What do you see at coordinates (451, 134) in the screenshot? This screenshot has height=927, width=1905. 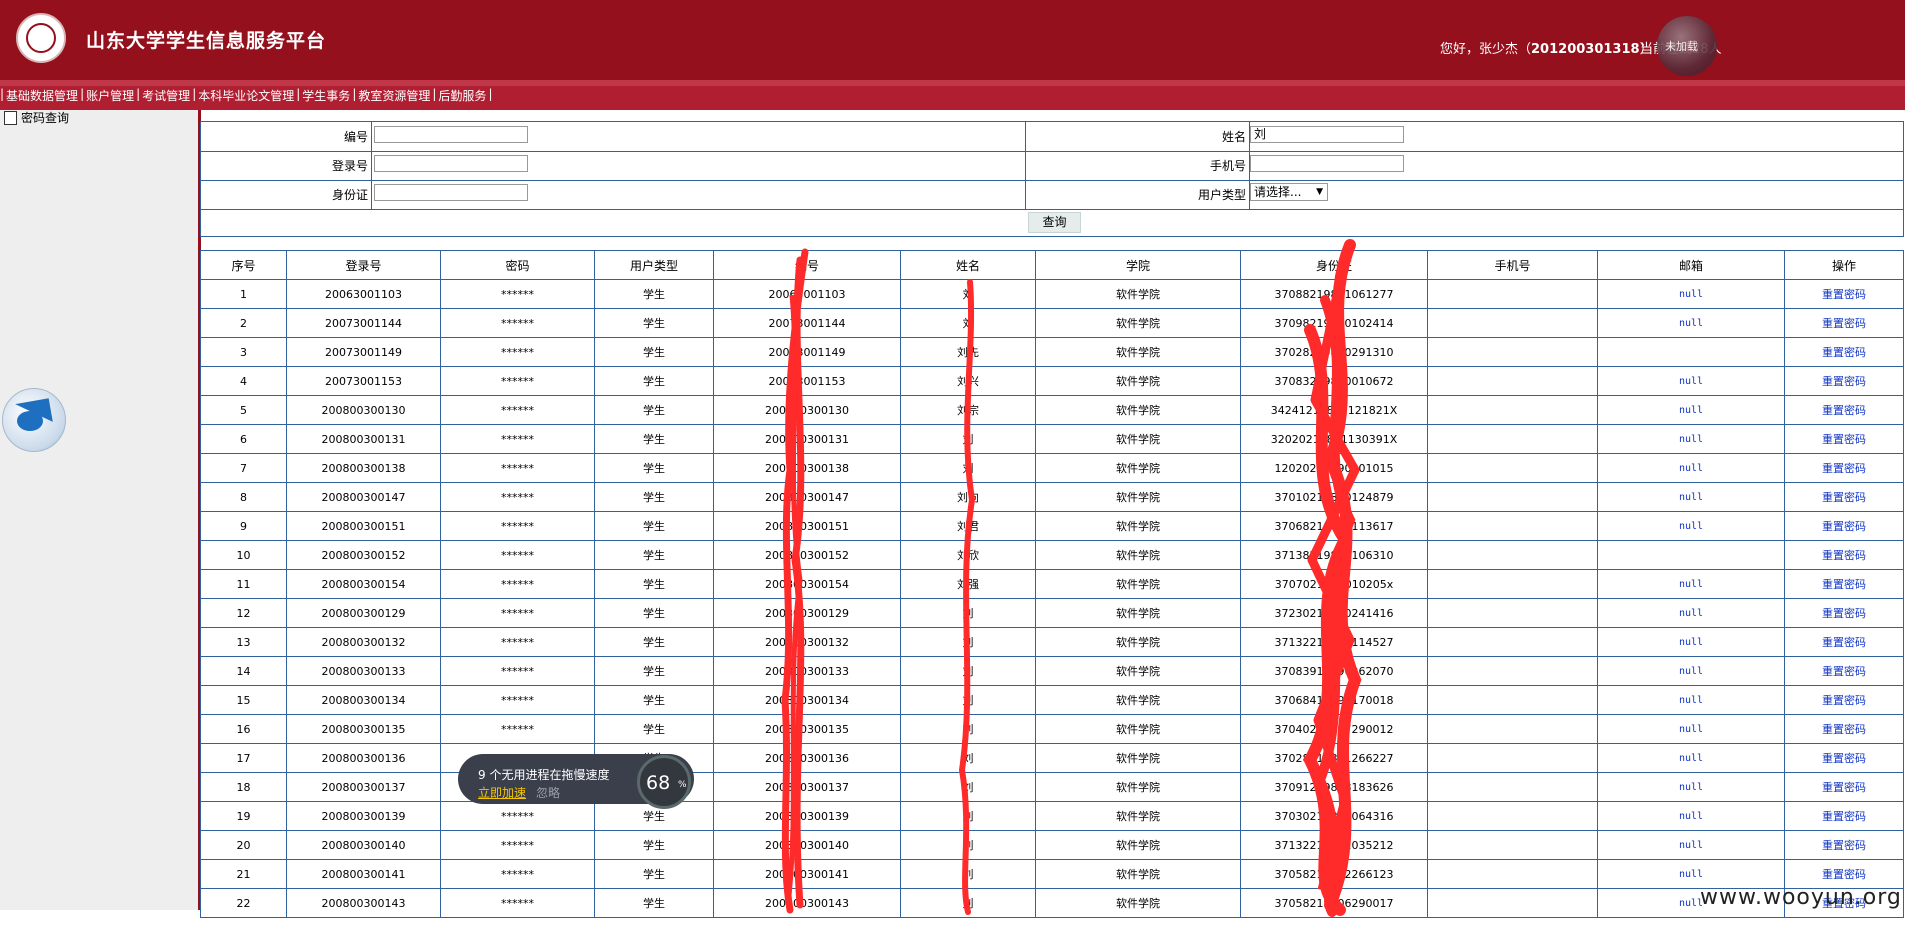 I see `id-input` at bounding box center [451, 134].